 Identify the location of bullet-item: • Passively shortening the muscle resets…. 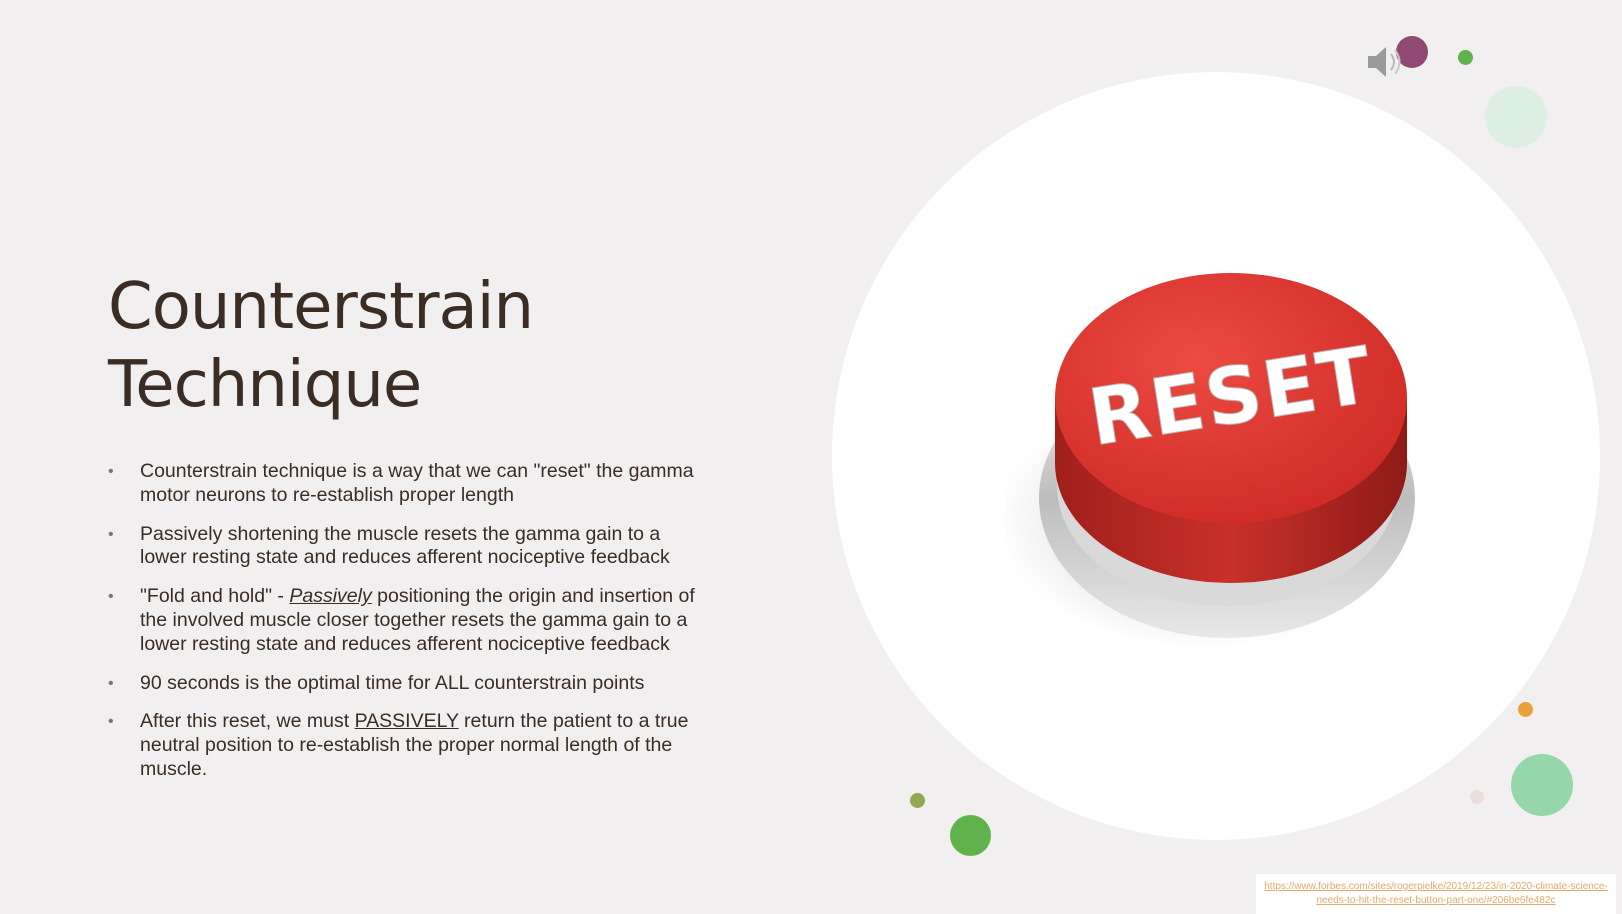
(408, 547).